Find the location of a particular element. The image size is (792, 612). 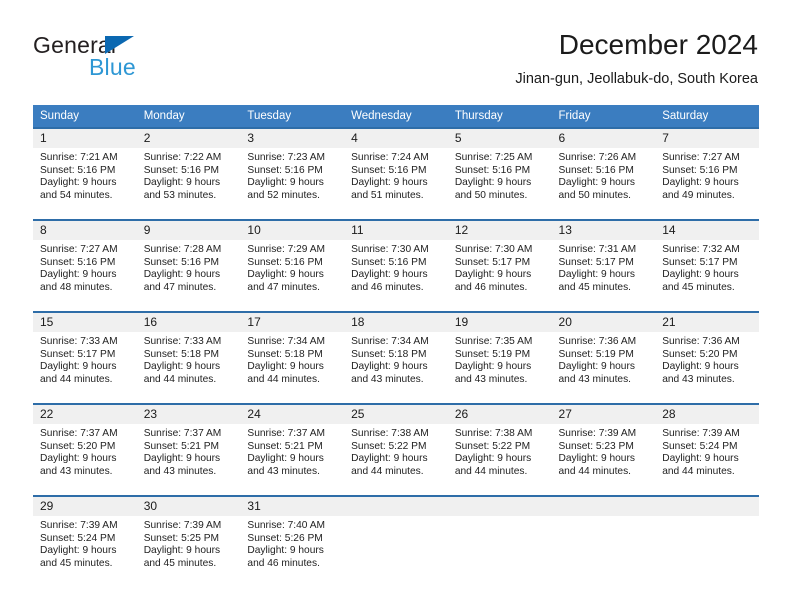

day-number: 16 is located at coordinates (188, 322).